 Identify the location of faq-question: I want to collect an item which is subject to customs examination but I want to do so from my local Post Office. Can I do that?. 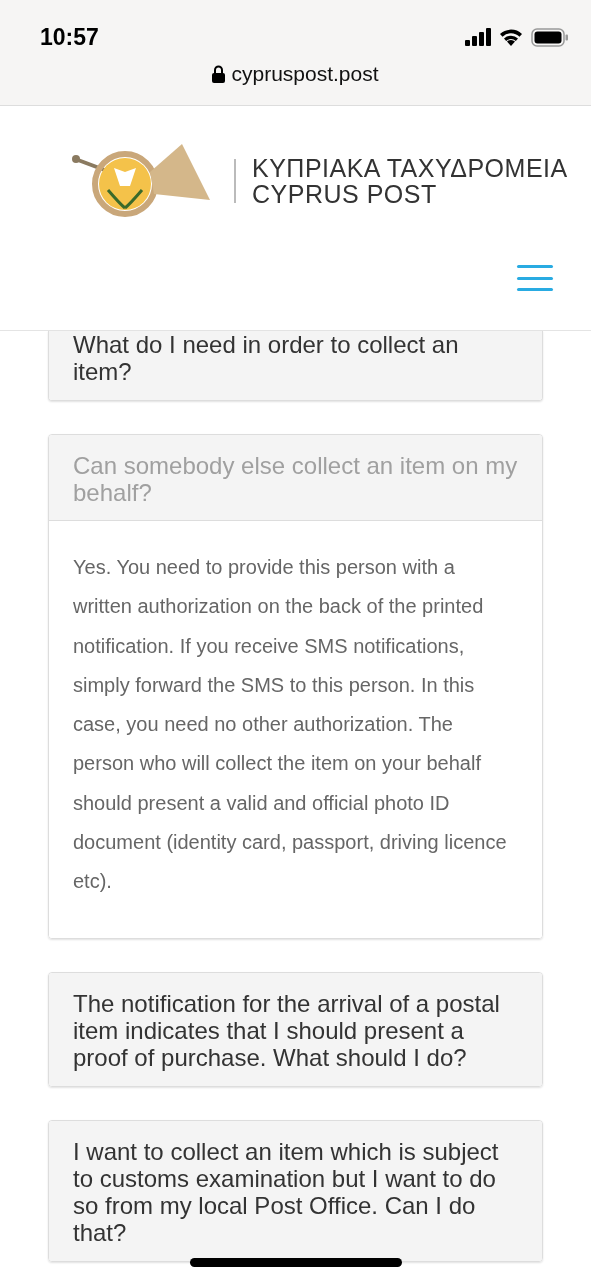
(295, 1190).